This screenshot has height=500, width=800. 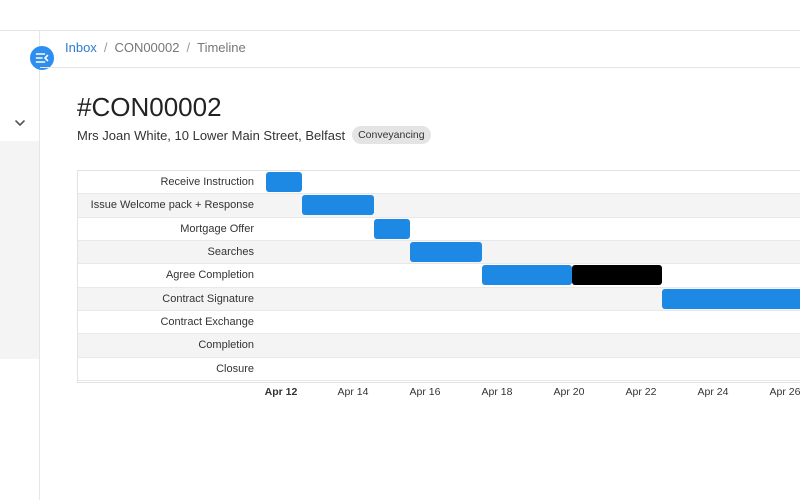 I want to click on case-type-badge: Conveyancing, so click(x=391, y=135).